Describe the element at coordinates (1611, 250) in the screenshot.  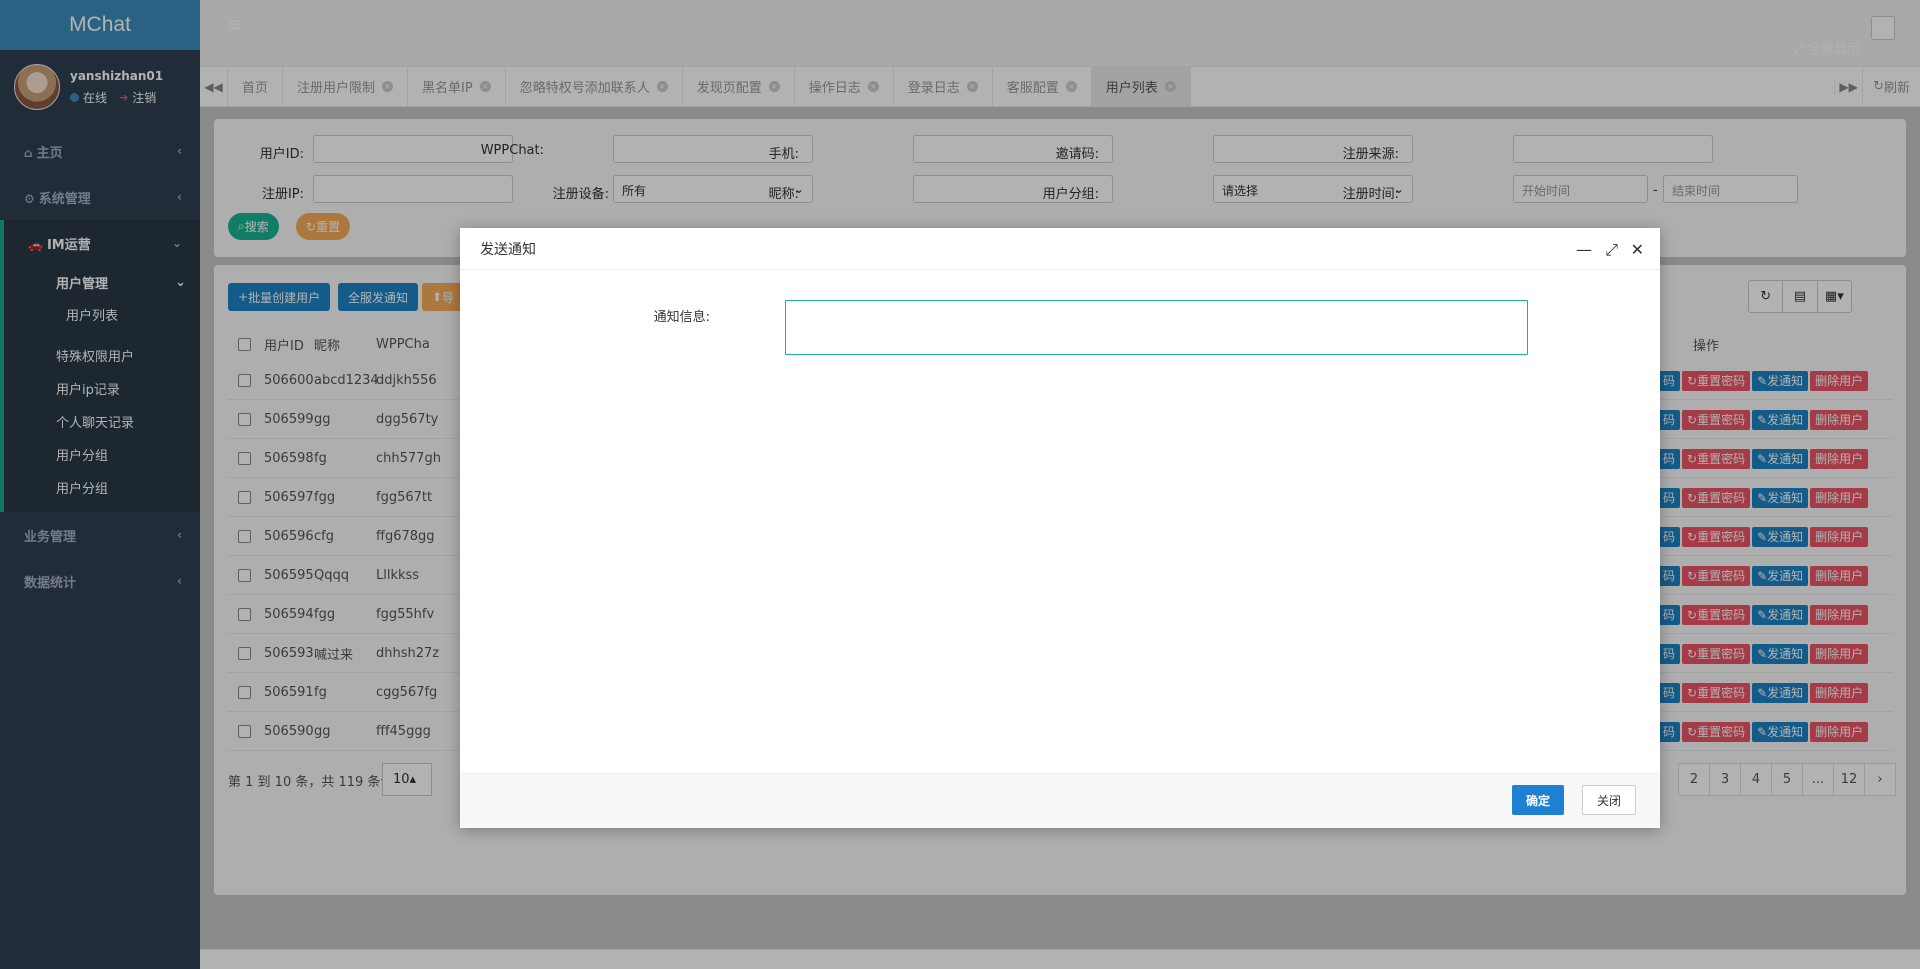
I see `maximize-icon: ⤢` at that location.